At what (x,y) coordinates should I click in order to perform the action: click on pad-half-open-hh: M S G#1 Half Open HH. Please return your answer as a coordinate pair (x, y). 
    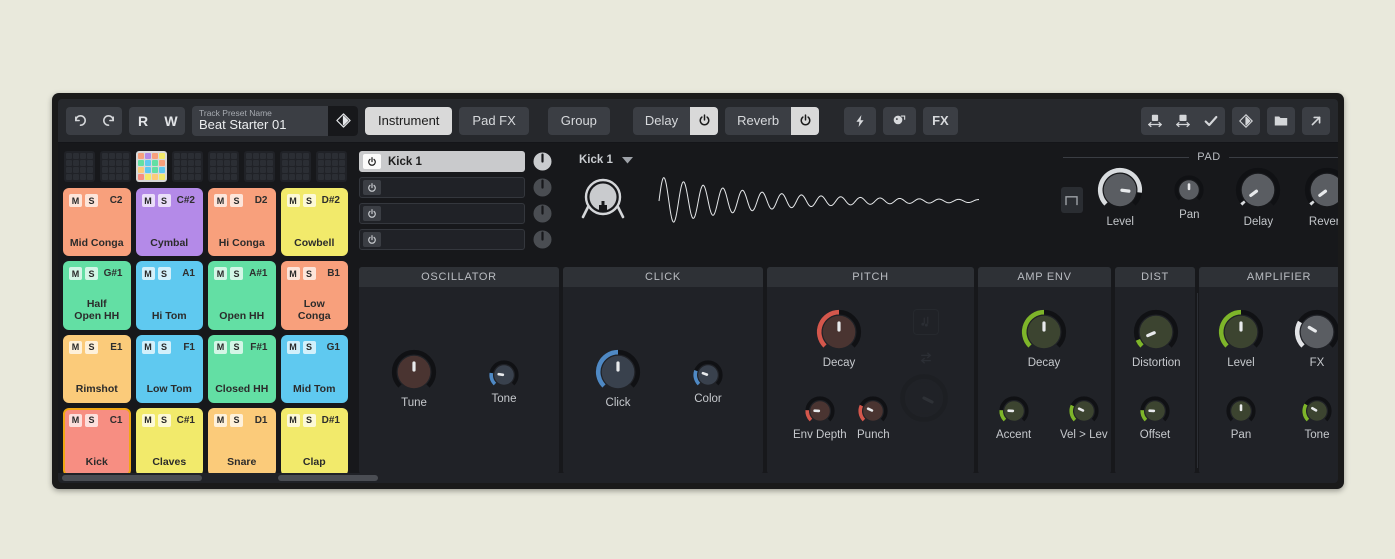
    Looking at the image, I should click on (97, 295).